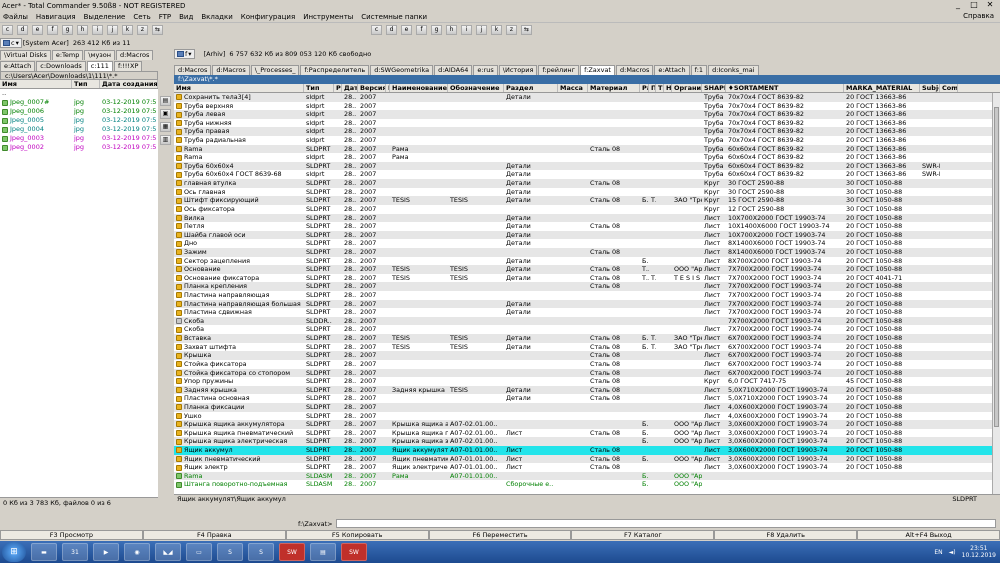 The width and height of the screenshot is (1000, 563). Describe the element at coordinates (402, 69) in the screenshot. I see `right-tab: d:SWGeometrika` at that location.